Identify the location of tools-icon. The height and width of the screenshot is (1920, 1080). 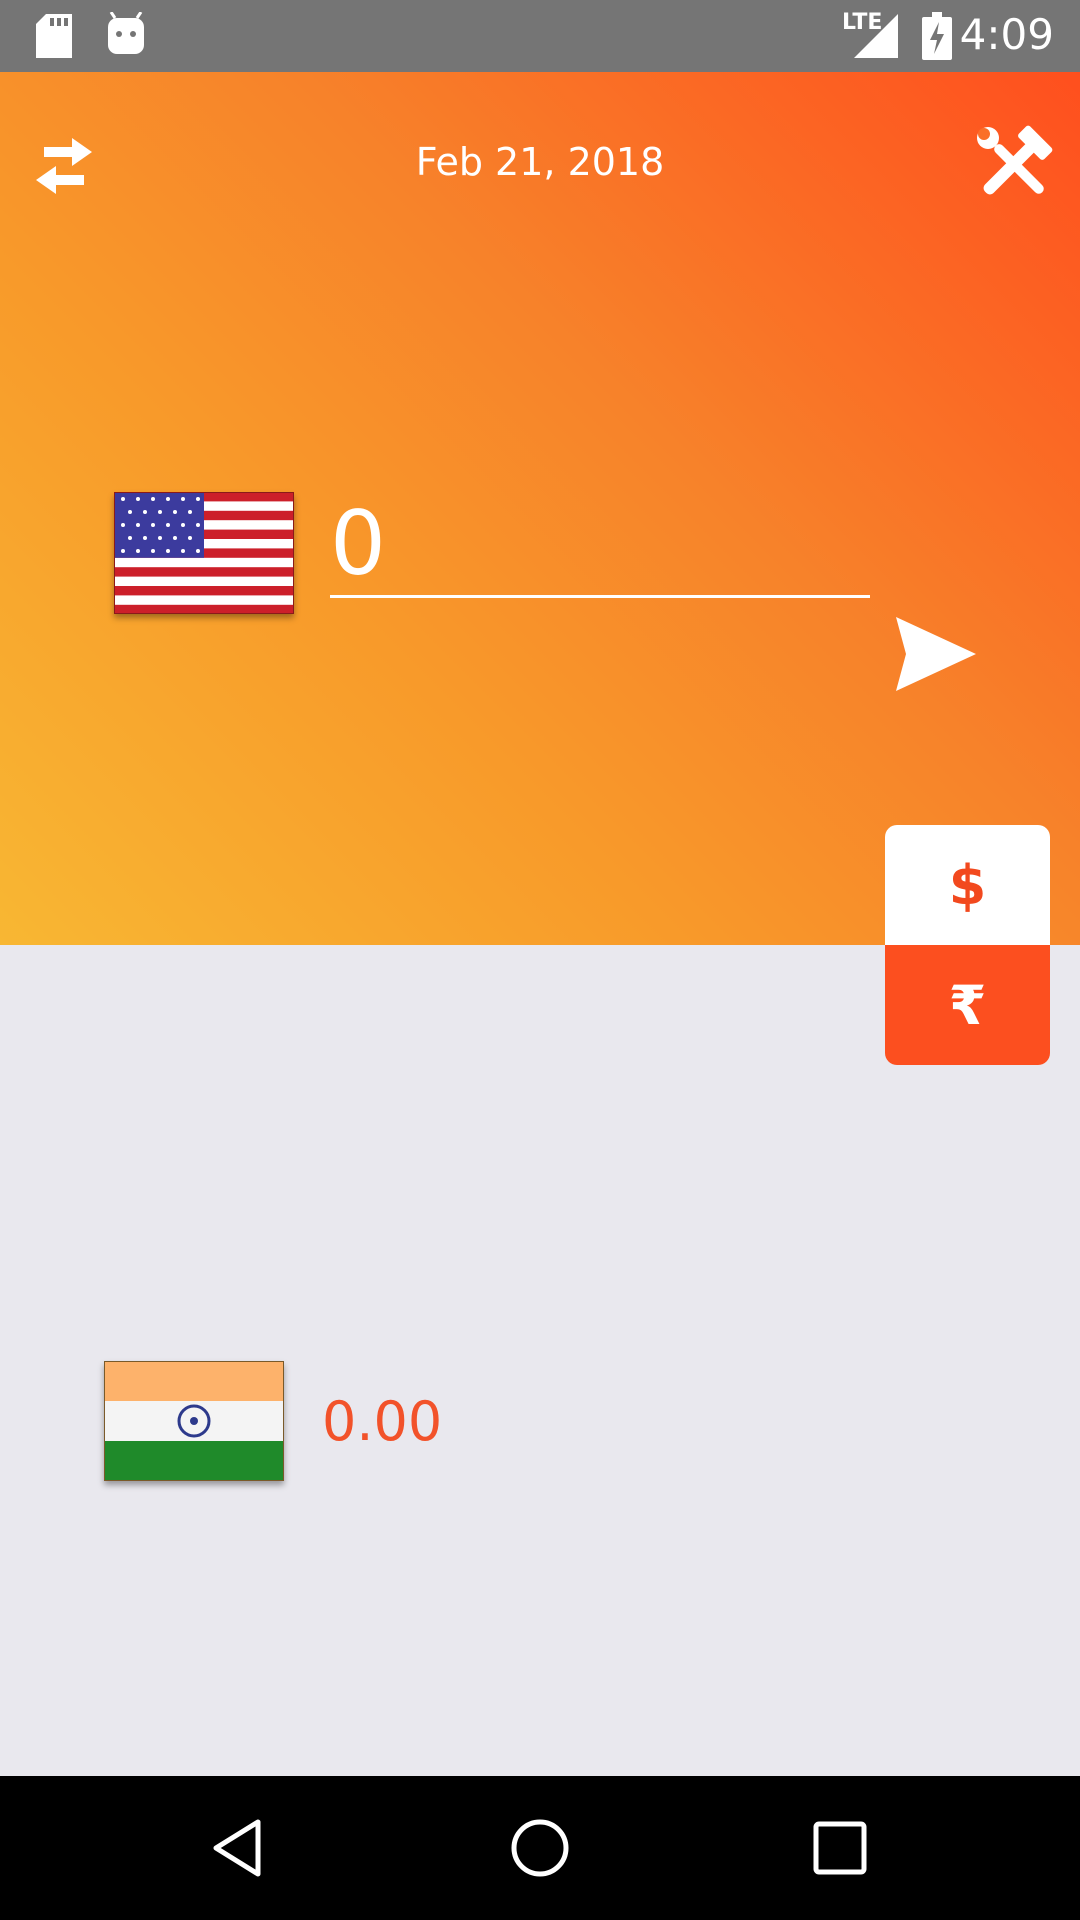
(1014, 164).